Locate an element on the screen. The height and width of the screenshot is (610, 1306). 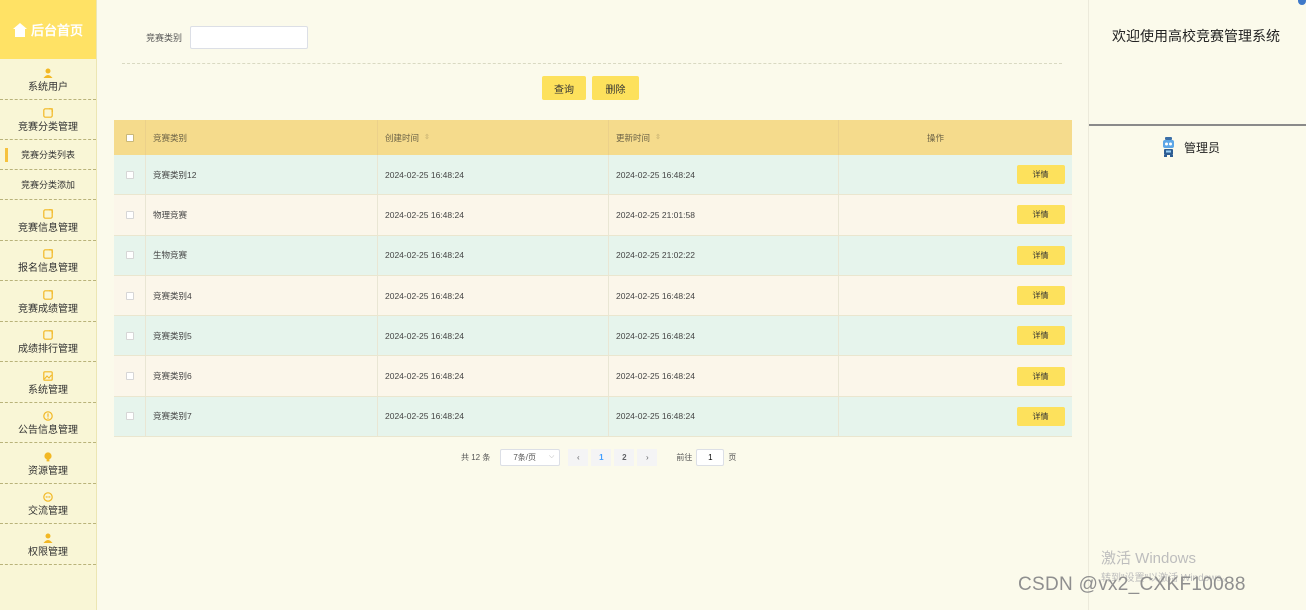
goto-page-input is located at coordinates (710, 457).